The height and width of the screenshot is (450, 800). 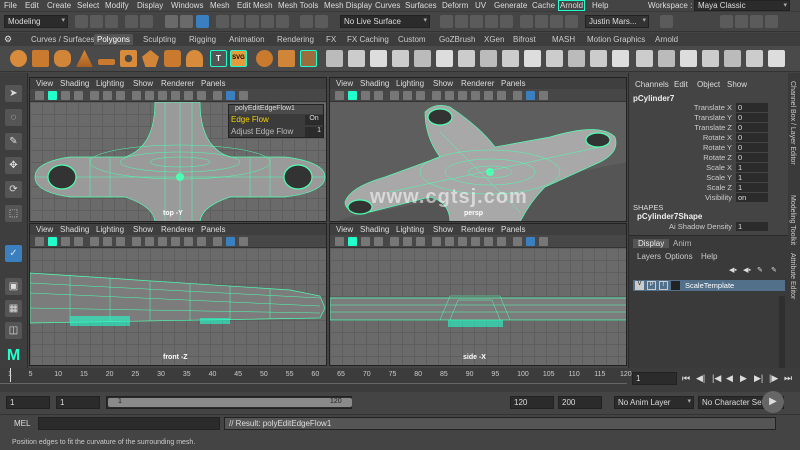 I want to click on two-view-layout-icon: ◫, so click(x=13, y=330).